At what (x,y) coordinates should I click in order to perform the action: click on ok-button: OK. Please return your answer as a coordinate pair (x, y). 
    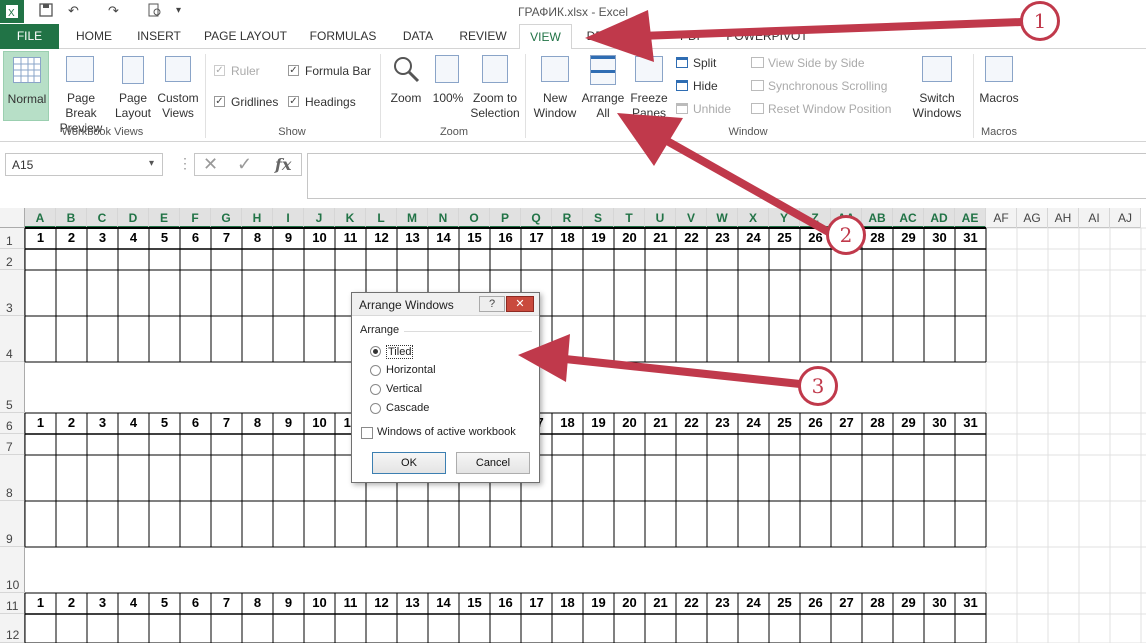
    Looking at the image, I should click on (409, 463).